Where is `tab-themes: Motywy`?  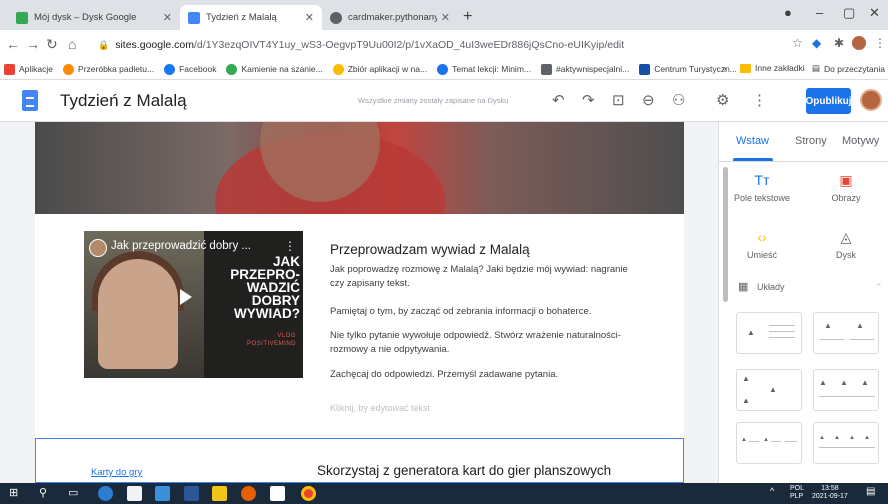
tab-themes: Motywy is located at coordinates (860, 141).